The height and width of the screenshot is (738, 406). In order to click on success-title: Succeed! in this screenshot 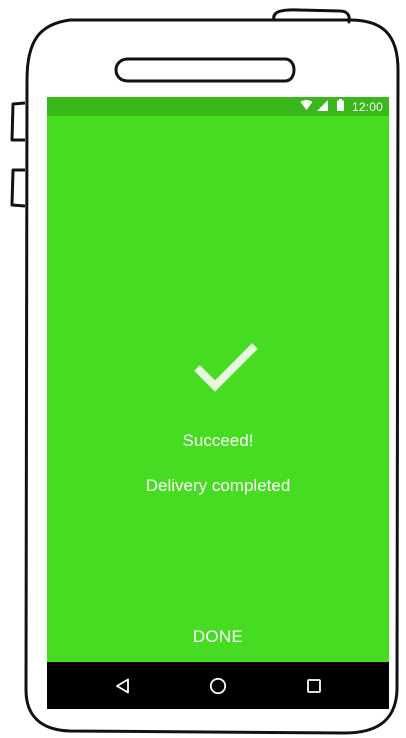, I will do `click(218, 440)`.